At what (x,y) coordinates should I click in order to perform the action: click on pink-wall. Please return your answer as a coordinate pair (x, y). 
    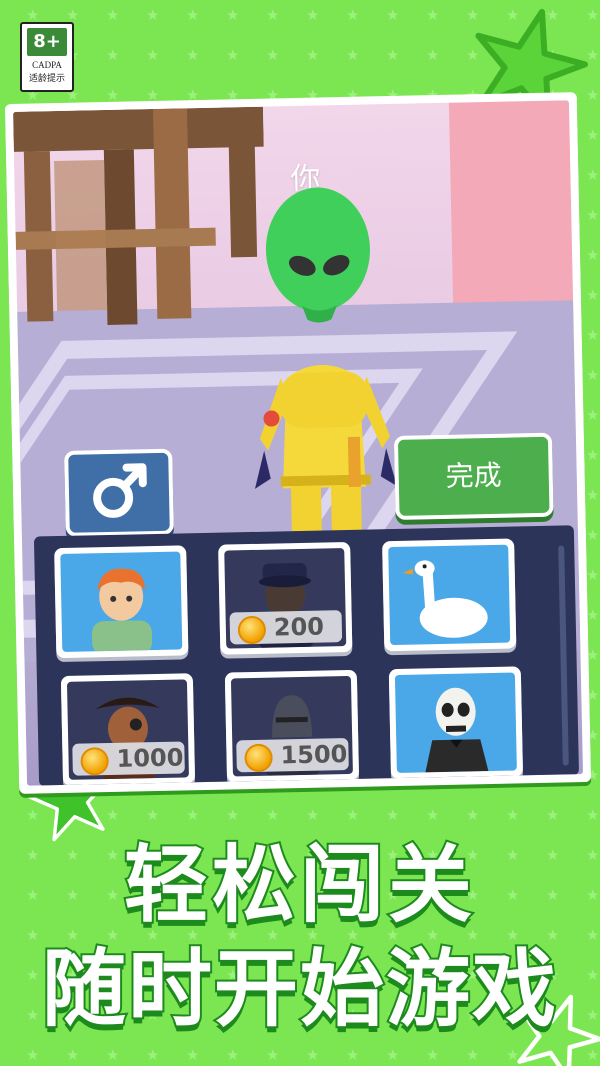
    Looking at the image, I should click on (511, 216).